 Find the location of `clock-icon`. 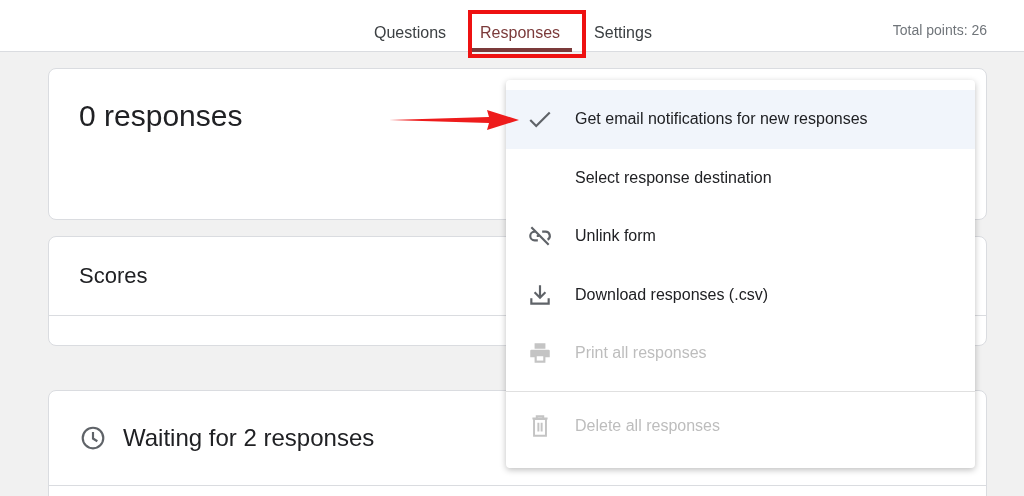

clock-icon is located at coordinates (93, 438).